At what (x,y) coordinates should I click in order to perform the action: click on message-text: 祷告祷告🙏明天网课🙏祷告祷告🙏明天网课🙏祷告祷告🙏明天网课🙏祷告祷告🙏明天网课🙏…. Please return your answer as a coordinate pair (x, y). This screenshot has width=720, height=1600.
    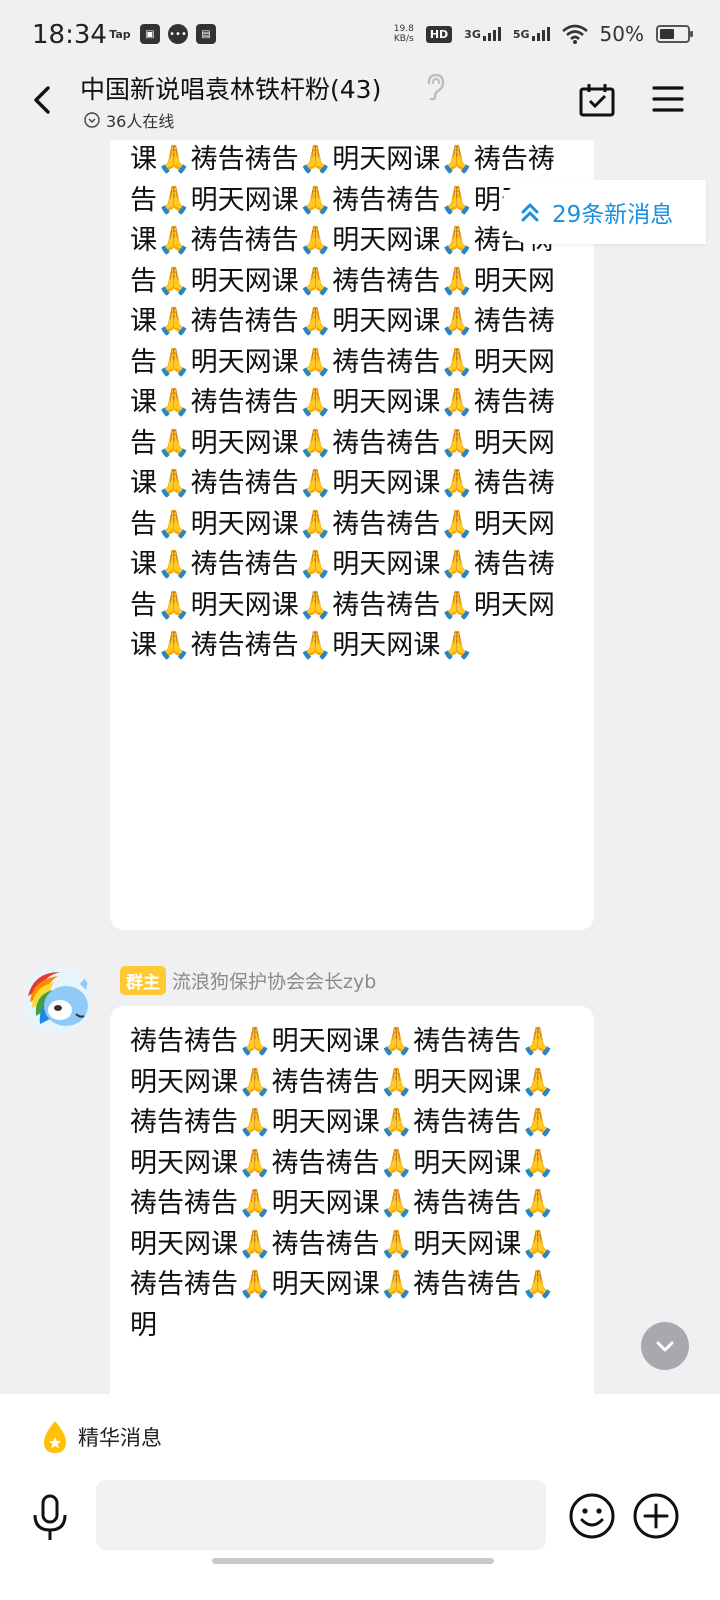
    Looking at the image, I should click on (342, 1183).